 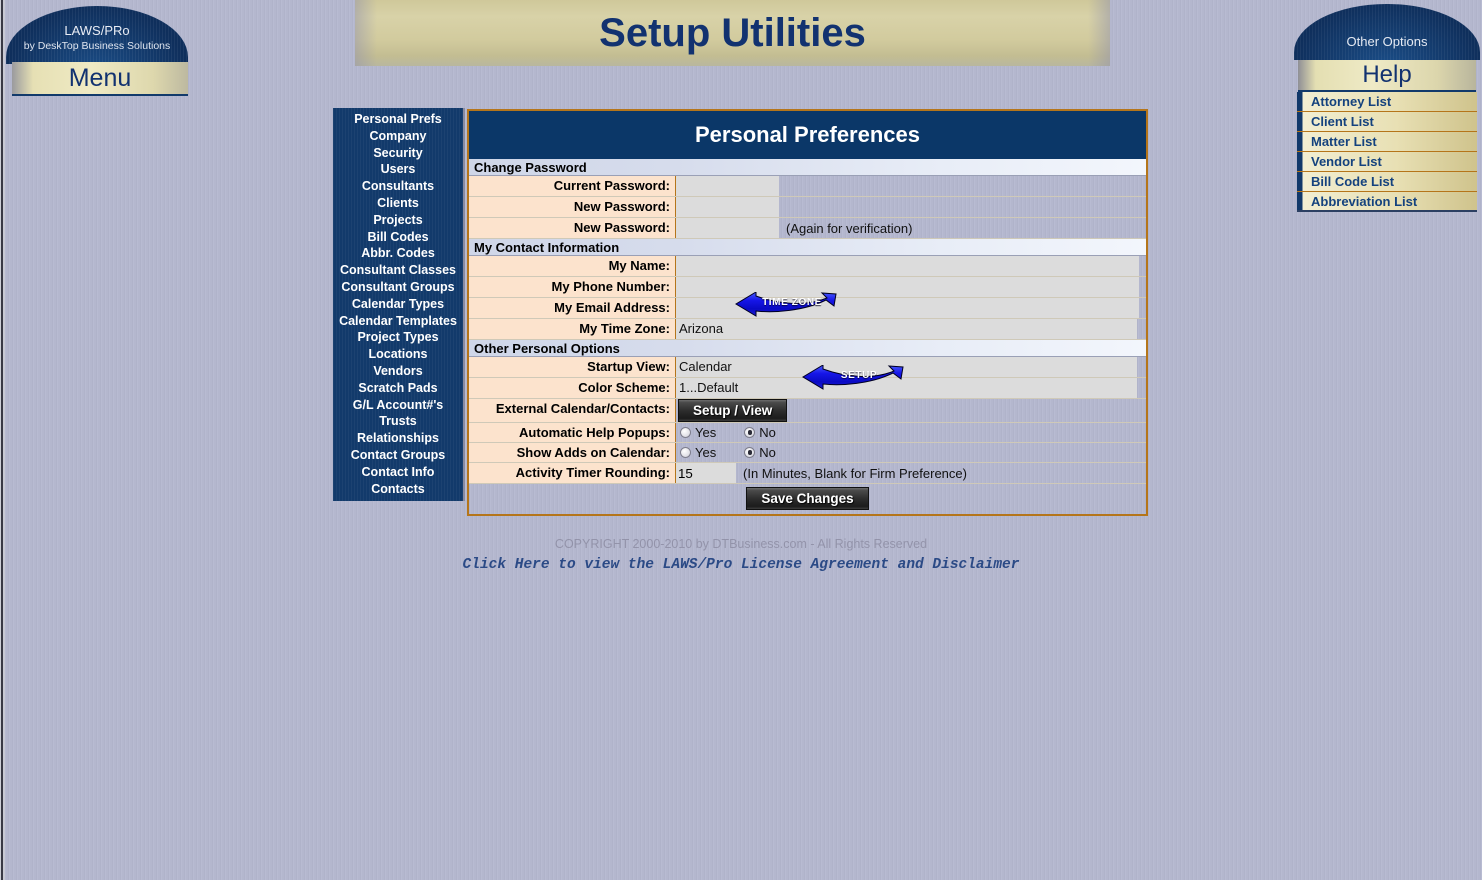 I want to click on section-header-other-options: Other Personal Options, so click(x=807, y=348).